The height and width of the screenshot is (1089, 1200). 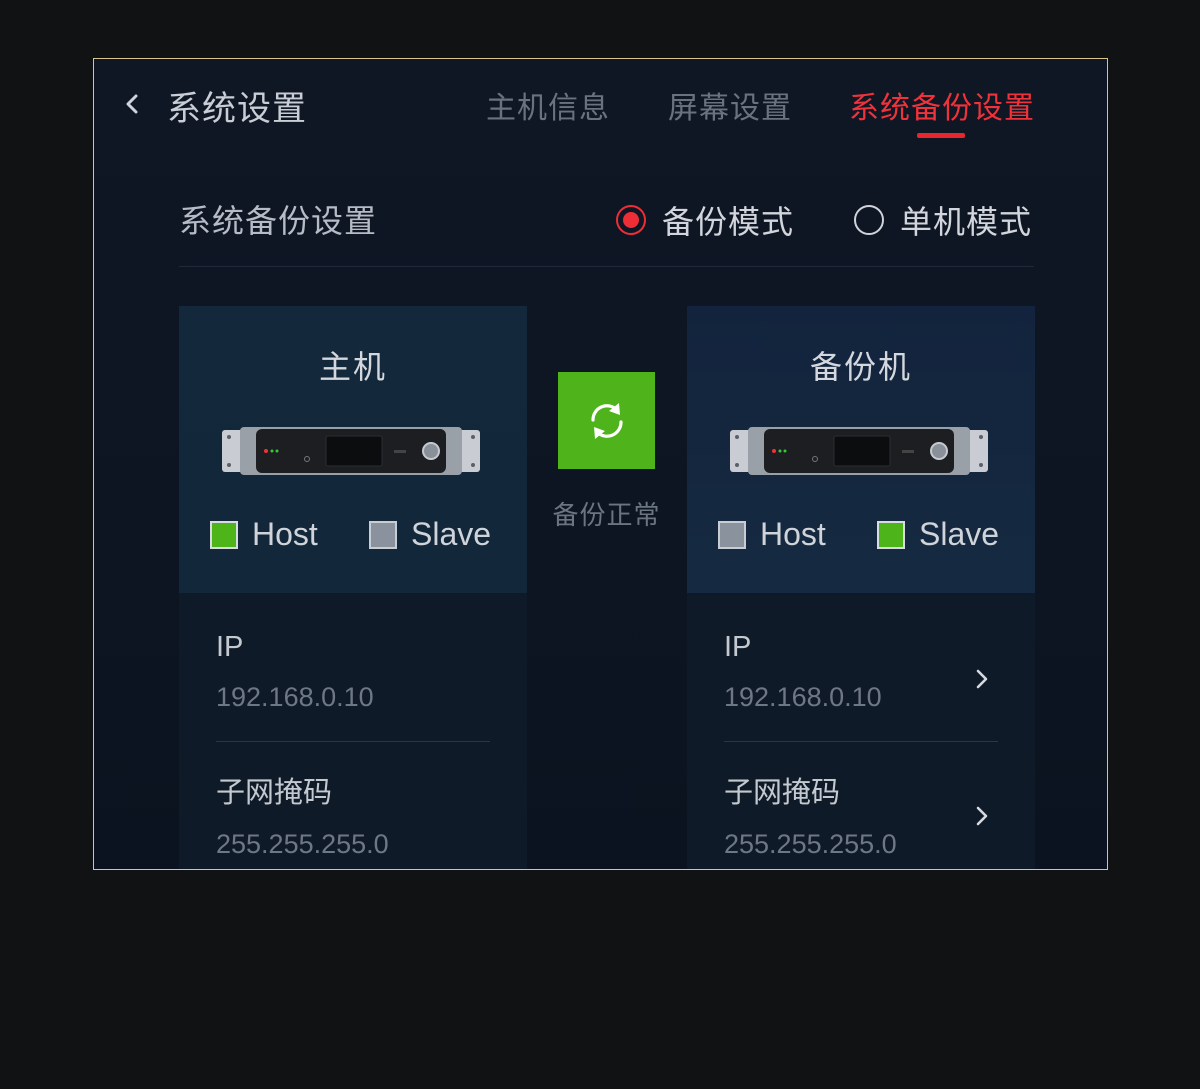 What do you see at coordinates (966, 222) in the screenshot?
I see `radio-label: 单机模式` at bounding box center [966, 222].